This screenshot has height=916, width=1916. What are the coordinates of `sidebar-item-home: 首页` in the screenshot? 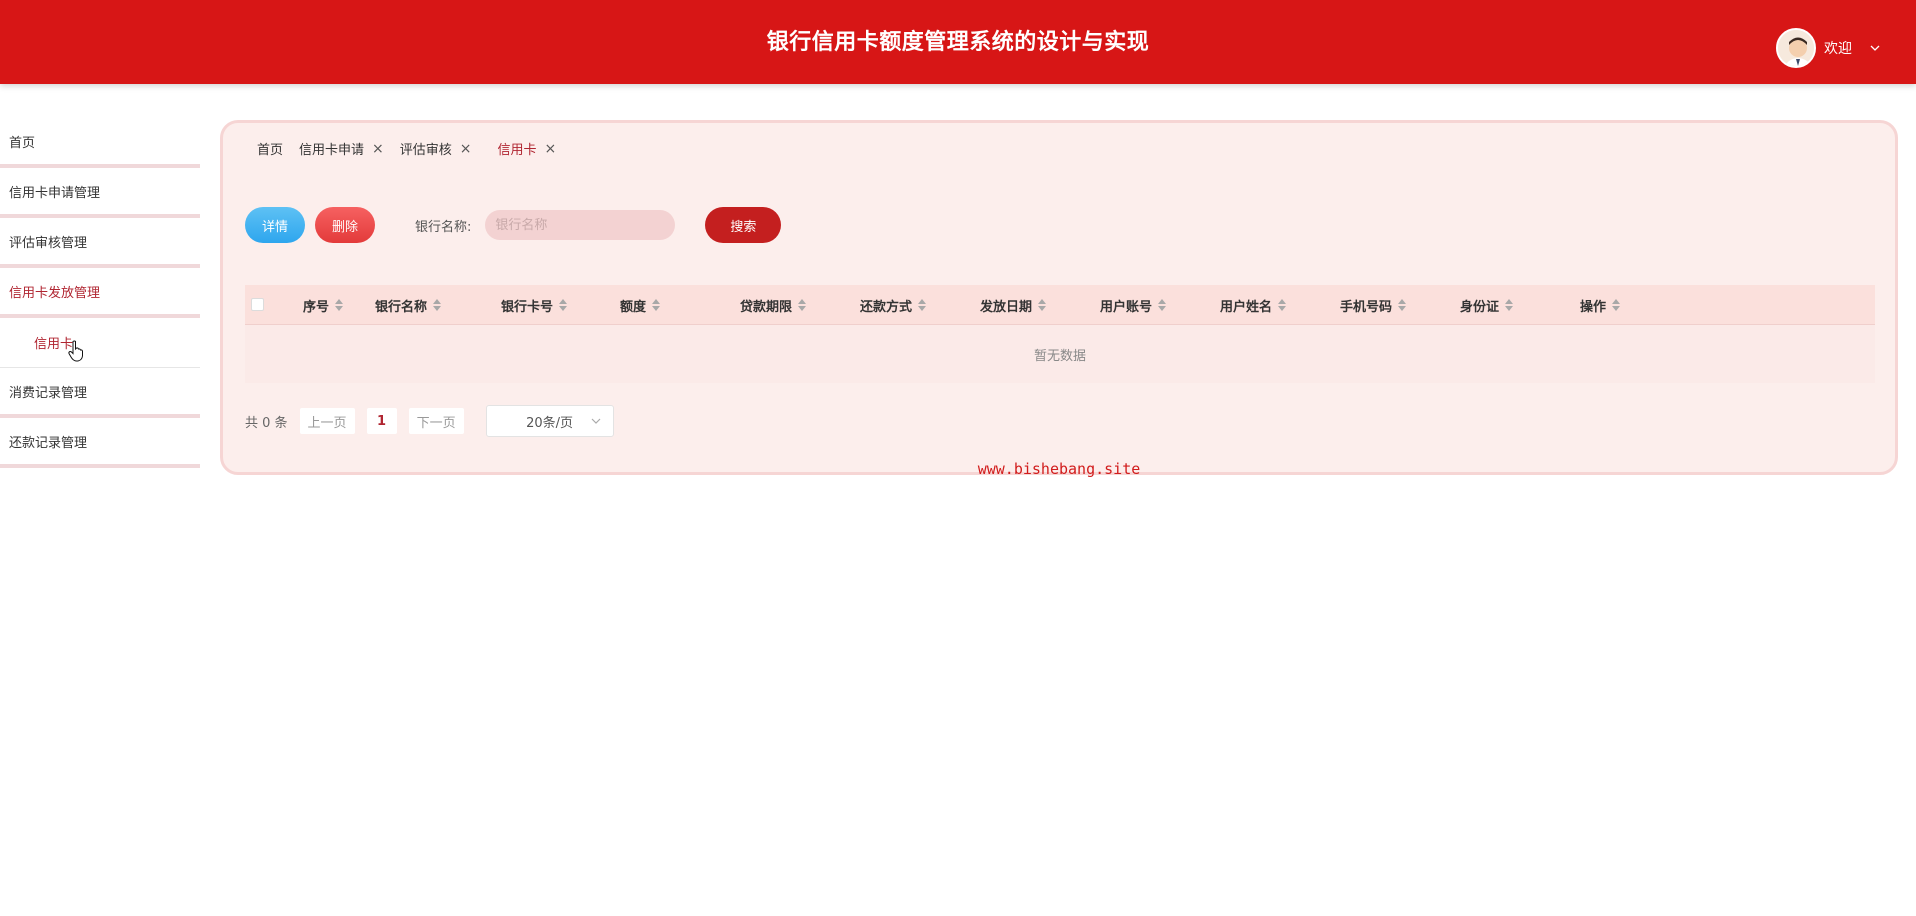 It's located at (100, 143).